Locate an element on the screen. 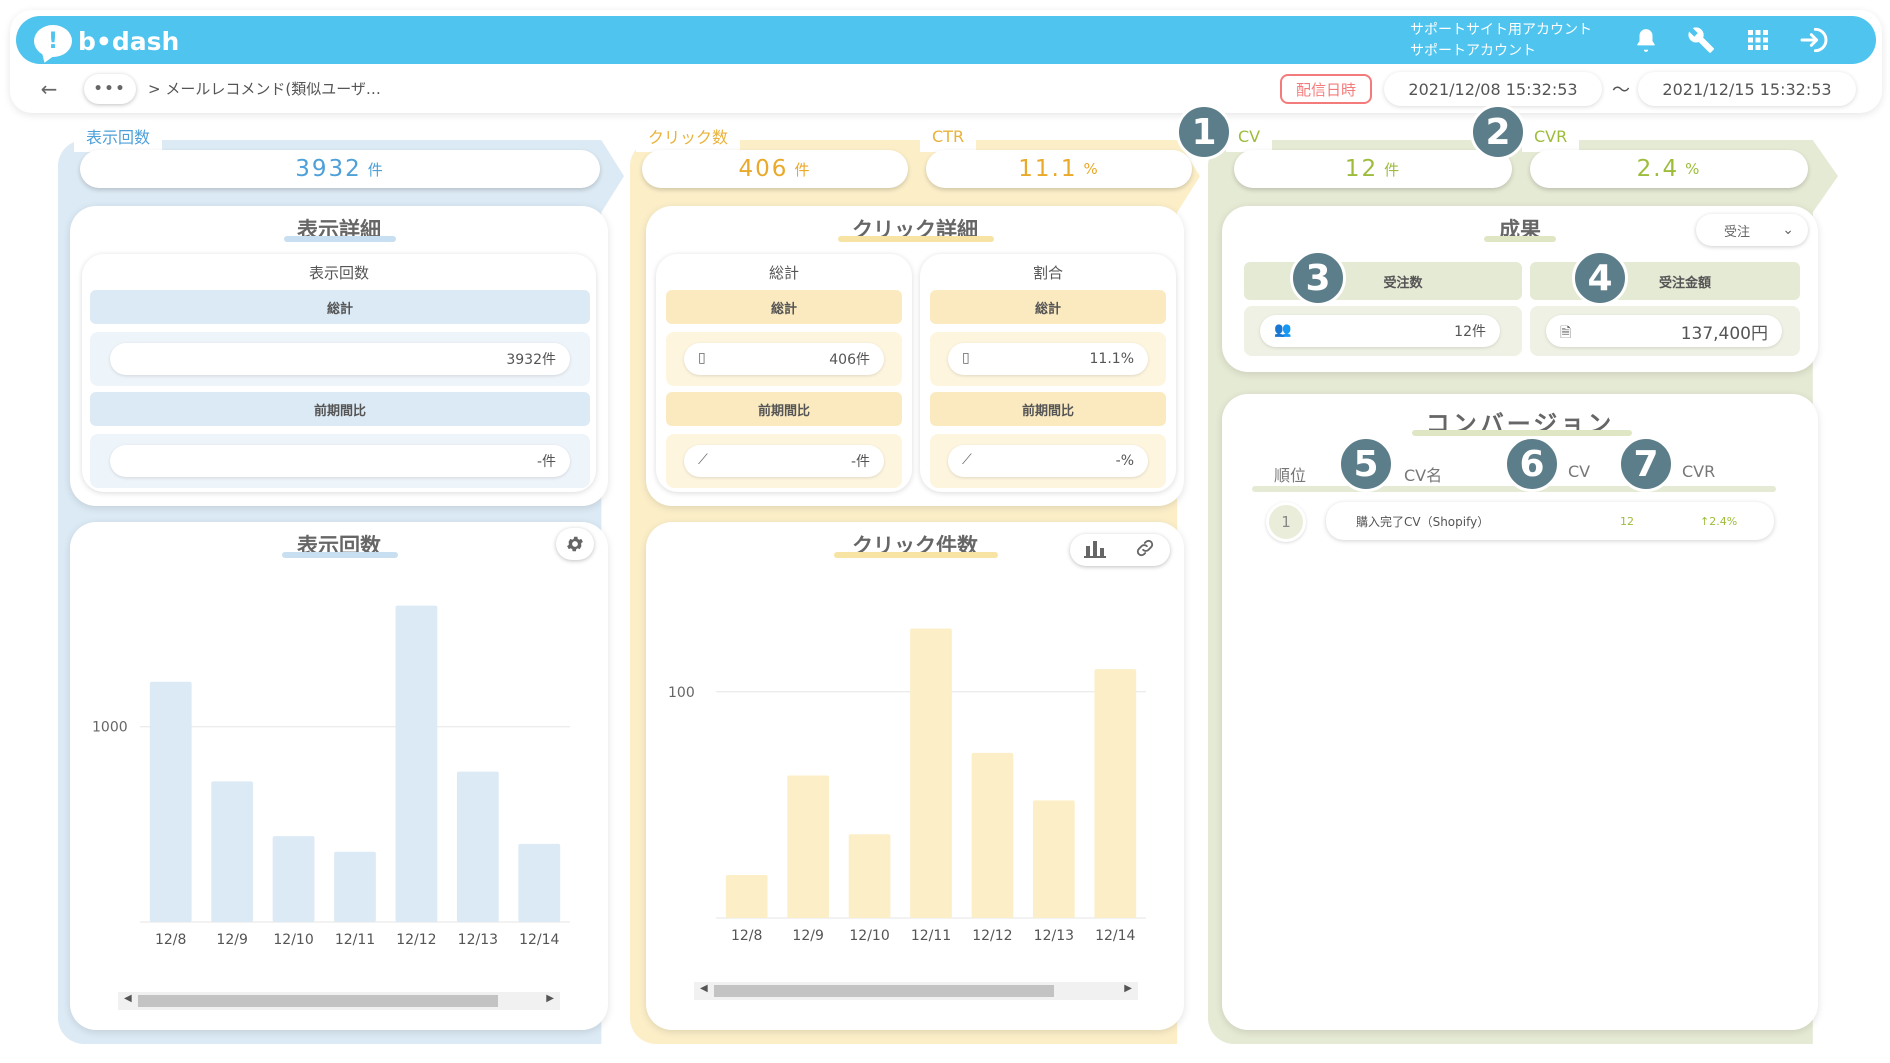 The height and width of the screenshot is (1063, 1890). x-tick-label: 12/13 is located at coordinates (1054, 936).